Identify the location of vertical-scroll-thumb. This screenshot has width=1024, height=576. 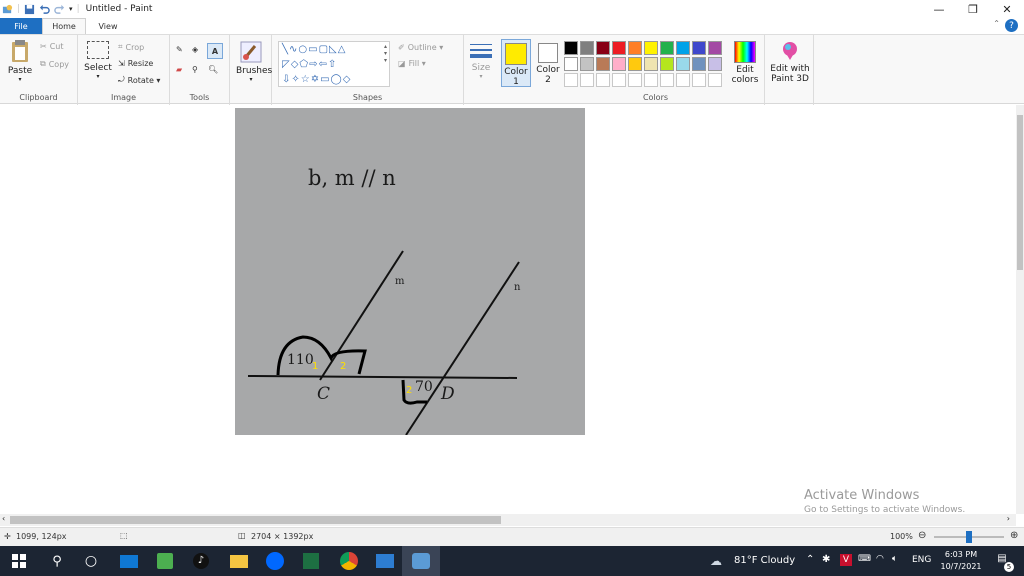
(1020, 192).